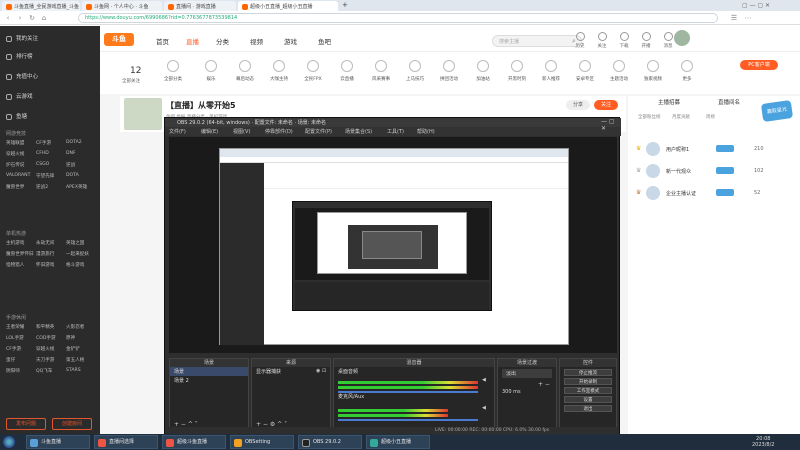  I want to click on browser-tab: 斗鱼网 · 个人中心 · 斗鱼, so click(122, 6).